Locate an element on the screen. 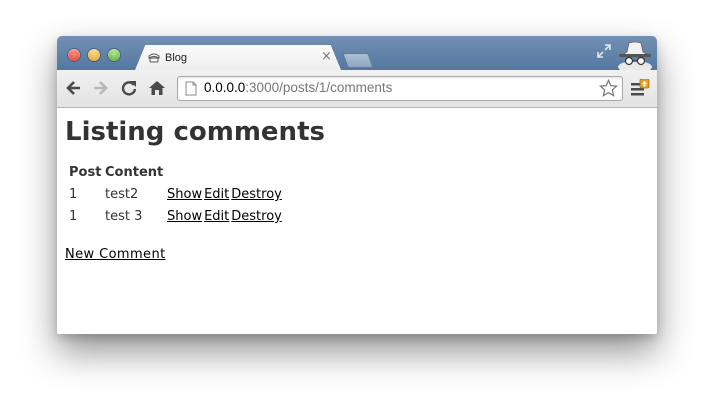 The width and height of the screenshot is (714, 414). table-header-row: Post Content is located at coordinates (174, 173).